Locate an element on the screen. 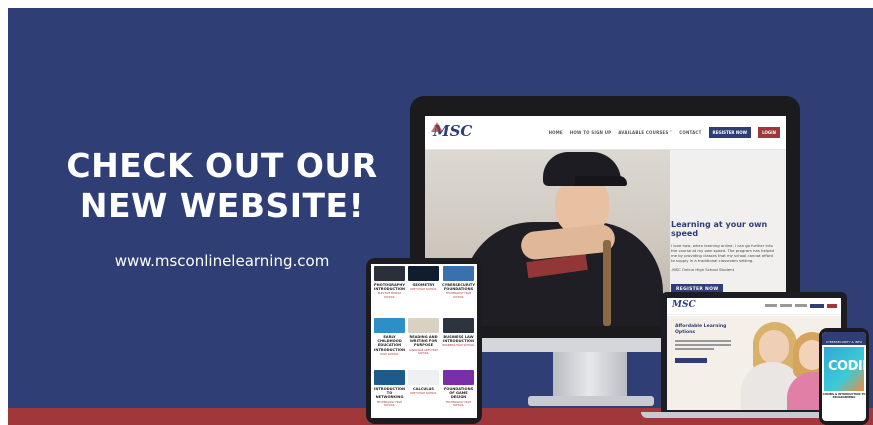  login-button: LOGIN is located at coordinates (769, 132).